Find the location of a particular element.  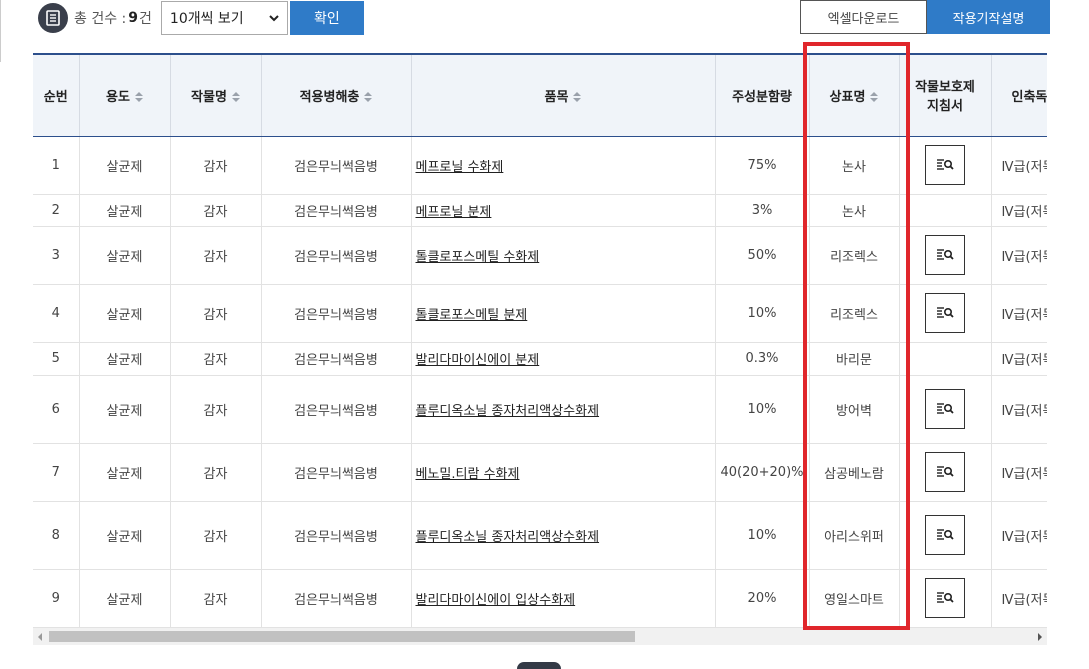

header-no: 순번 is located at coordinates (56, 95).